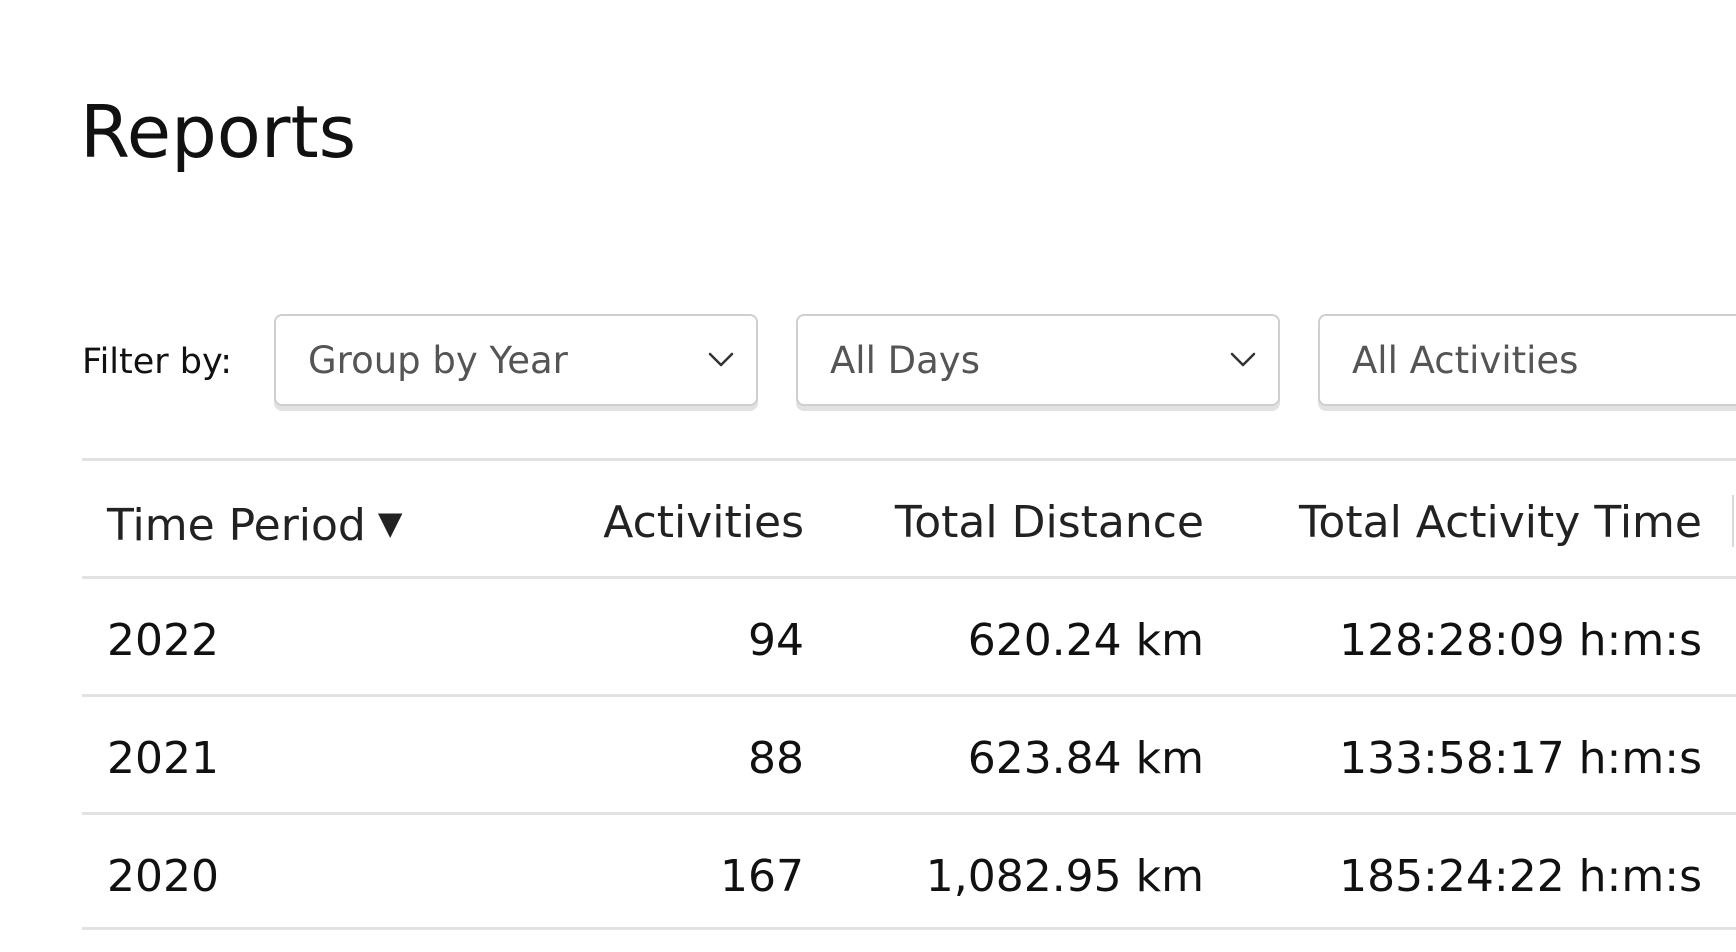  Describe the element at coordinates (762, 876) in the screenshot. I see `cell-activities: 167` at that location.